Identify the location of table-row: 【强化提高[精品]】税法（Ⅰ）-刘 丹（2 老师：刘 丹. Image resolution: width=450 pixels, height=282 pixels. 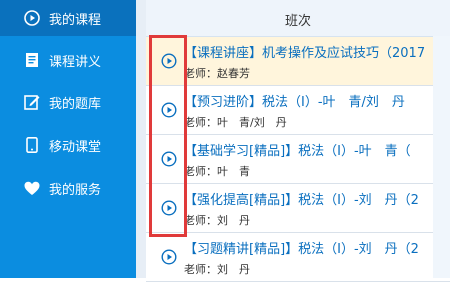
(298, 208).